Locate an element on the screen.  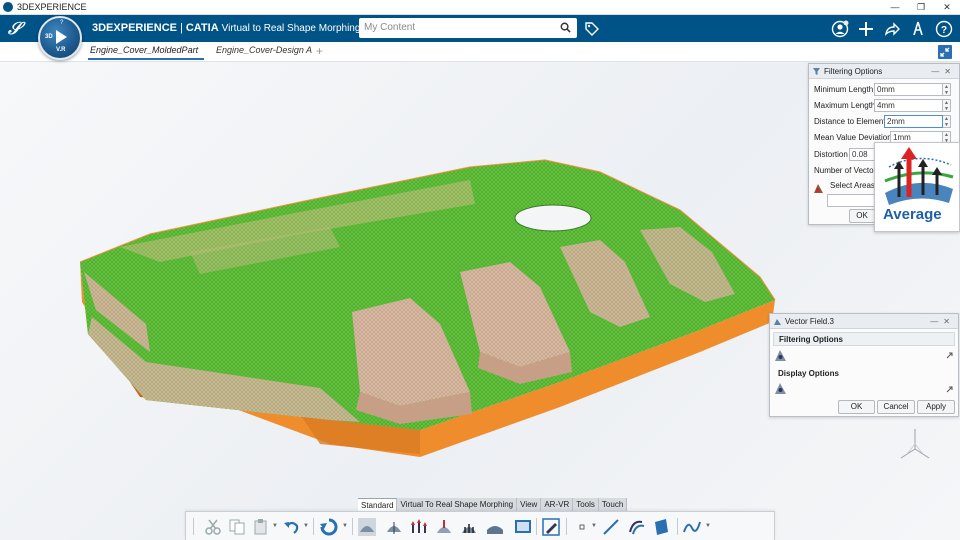
tab-view: View is located at coordinates (529, 504).